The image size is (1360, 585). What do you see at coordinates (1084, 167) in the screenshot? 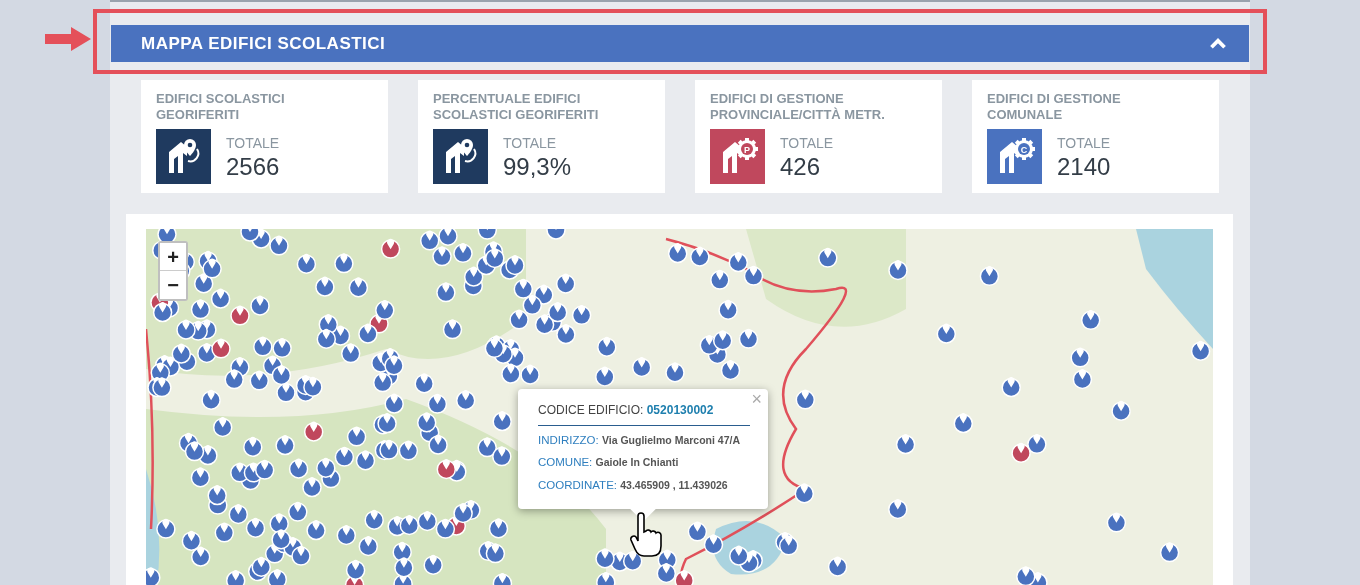
I see `stat-value: 2140` at bounding box center [1084, 167].